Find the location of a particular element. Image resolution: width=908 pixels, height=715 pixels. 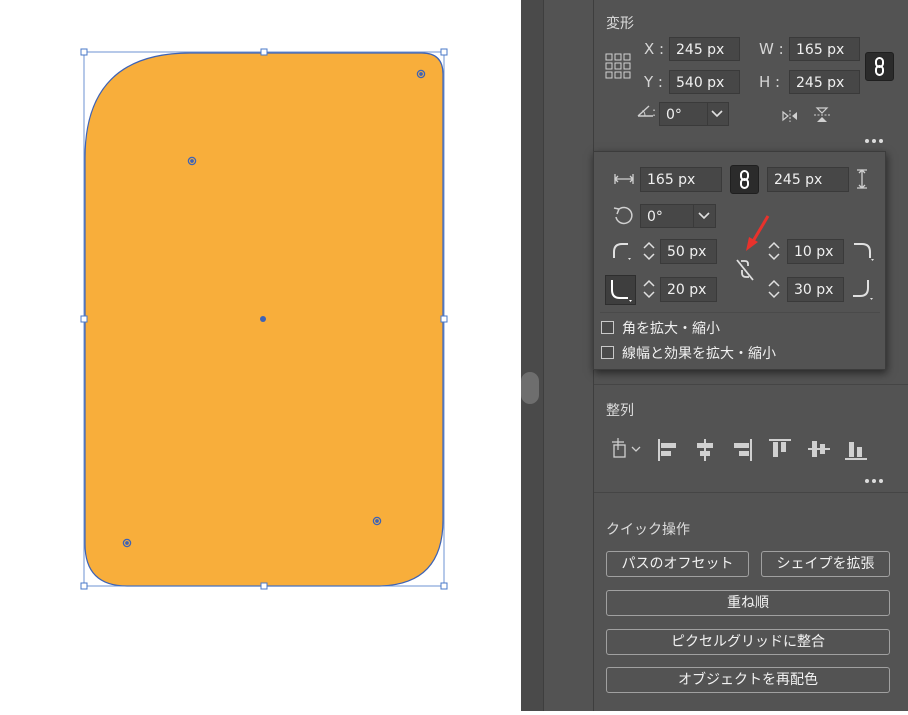

gutter-divider is located at coordinates (543, 355).